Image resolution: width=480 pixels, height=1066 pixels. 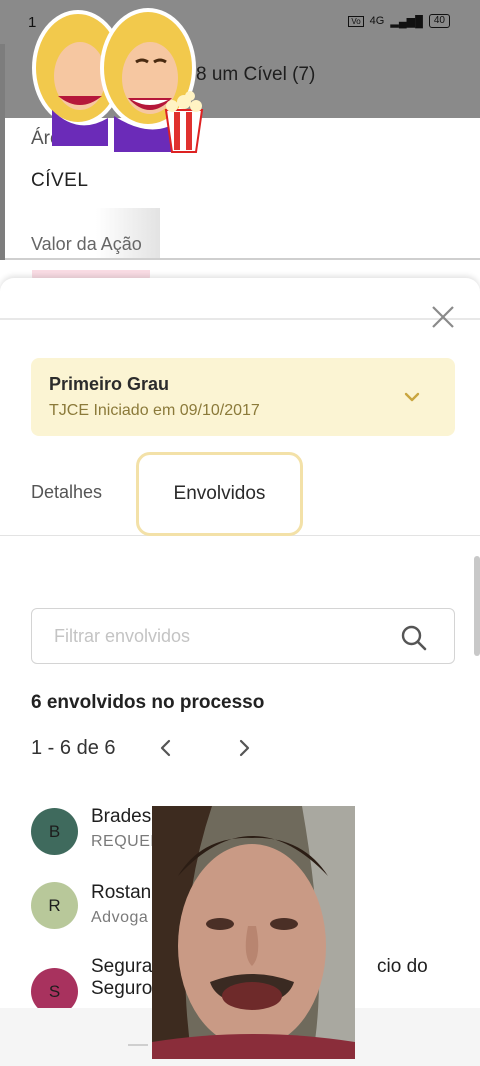 I want to click on tab-envolvidos: Envolvidos, so click(x=219, y=494).